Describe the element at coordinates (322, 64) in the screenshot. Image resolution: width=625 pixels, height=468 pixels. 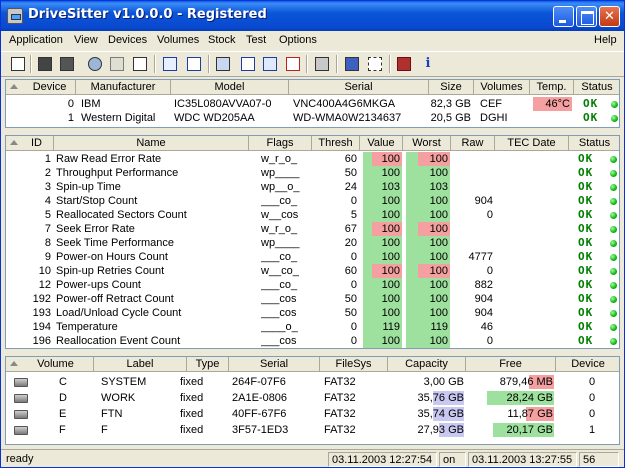
I see `export-icon` at that location.